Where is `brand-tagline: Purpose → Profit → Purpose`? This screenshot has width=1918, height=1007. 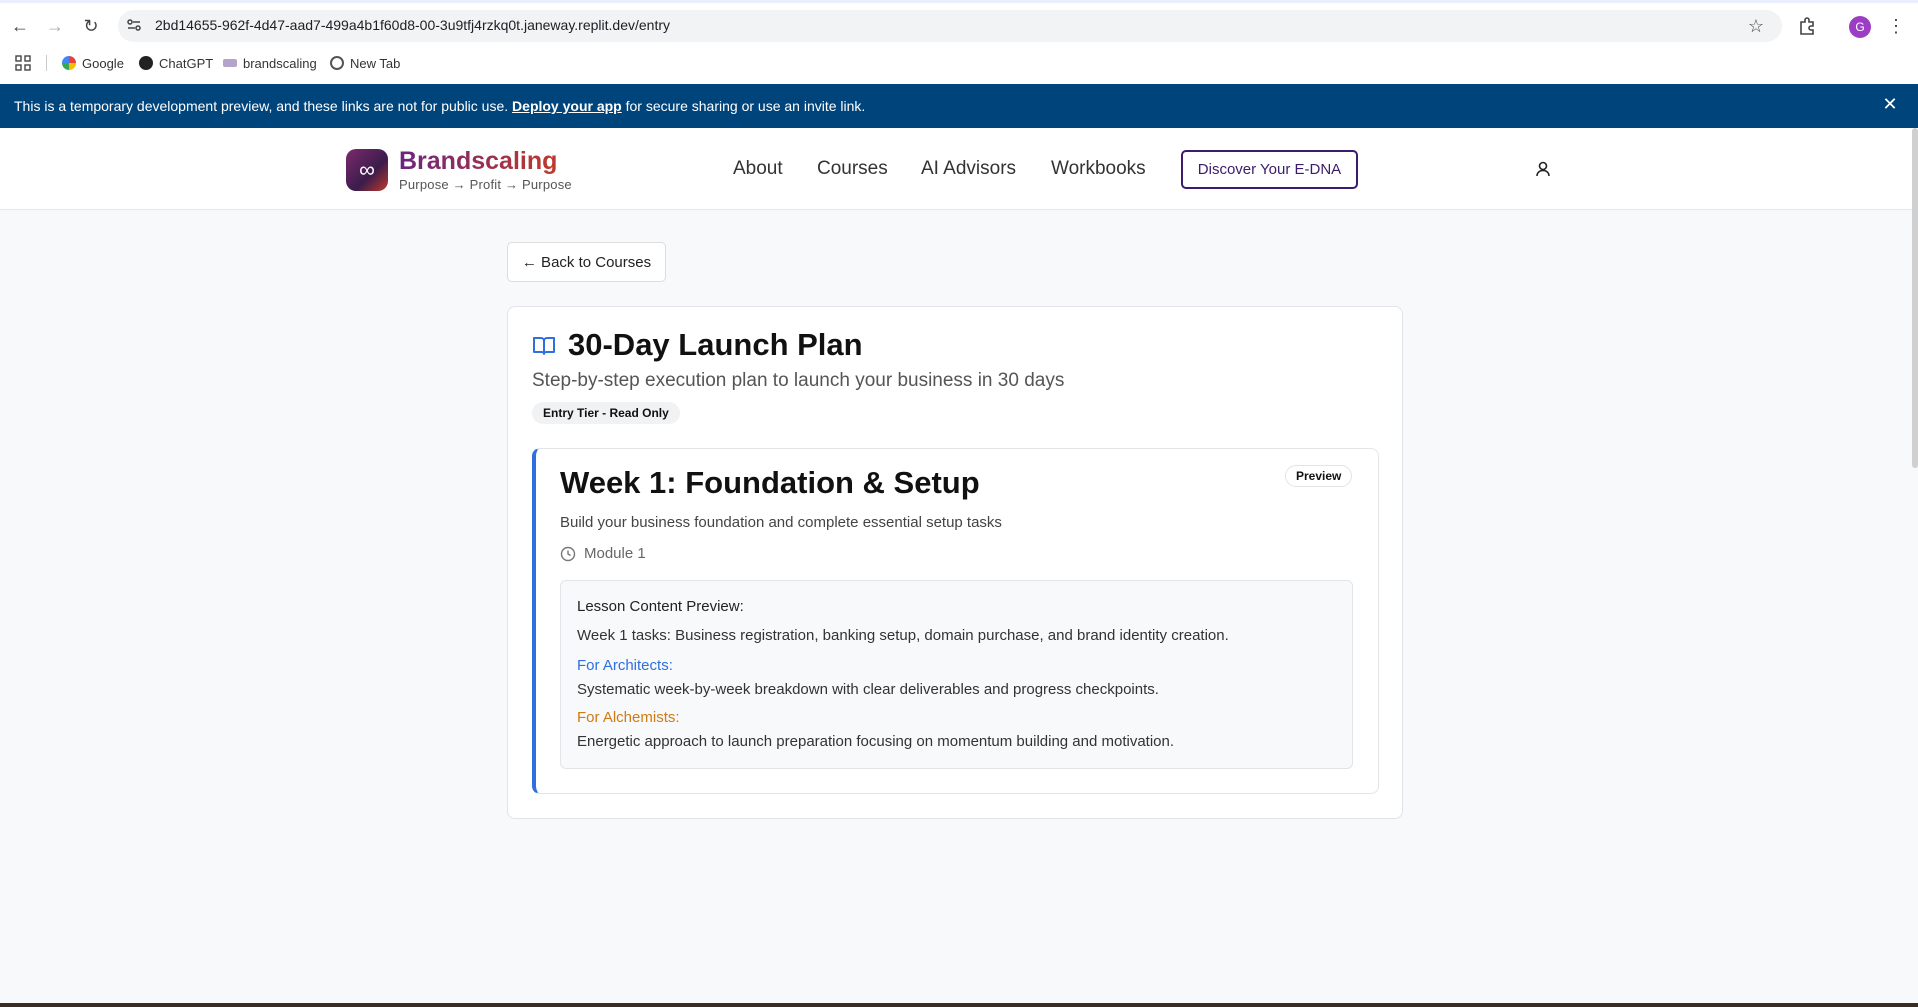
brand-tagline: Purpose → Profit → Purpose is located at coordinates (485, 184).